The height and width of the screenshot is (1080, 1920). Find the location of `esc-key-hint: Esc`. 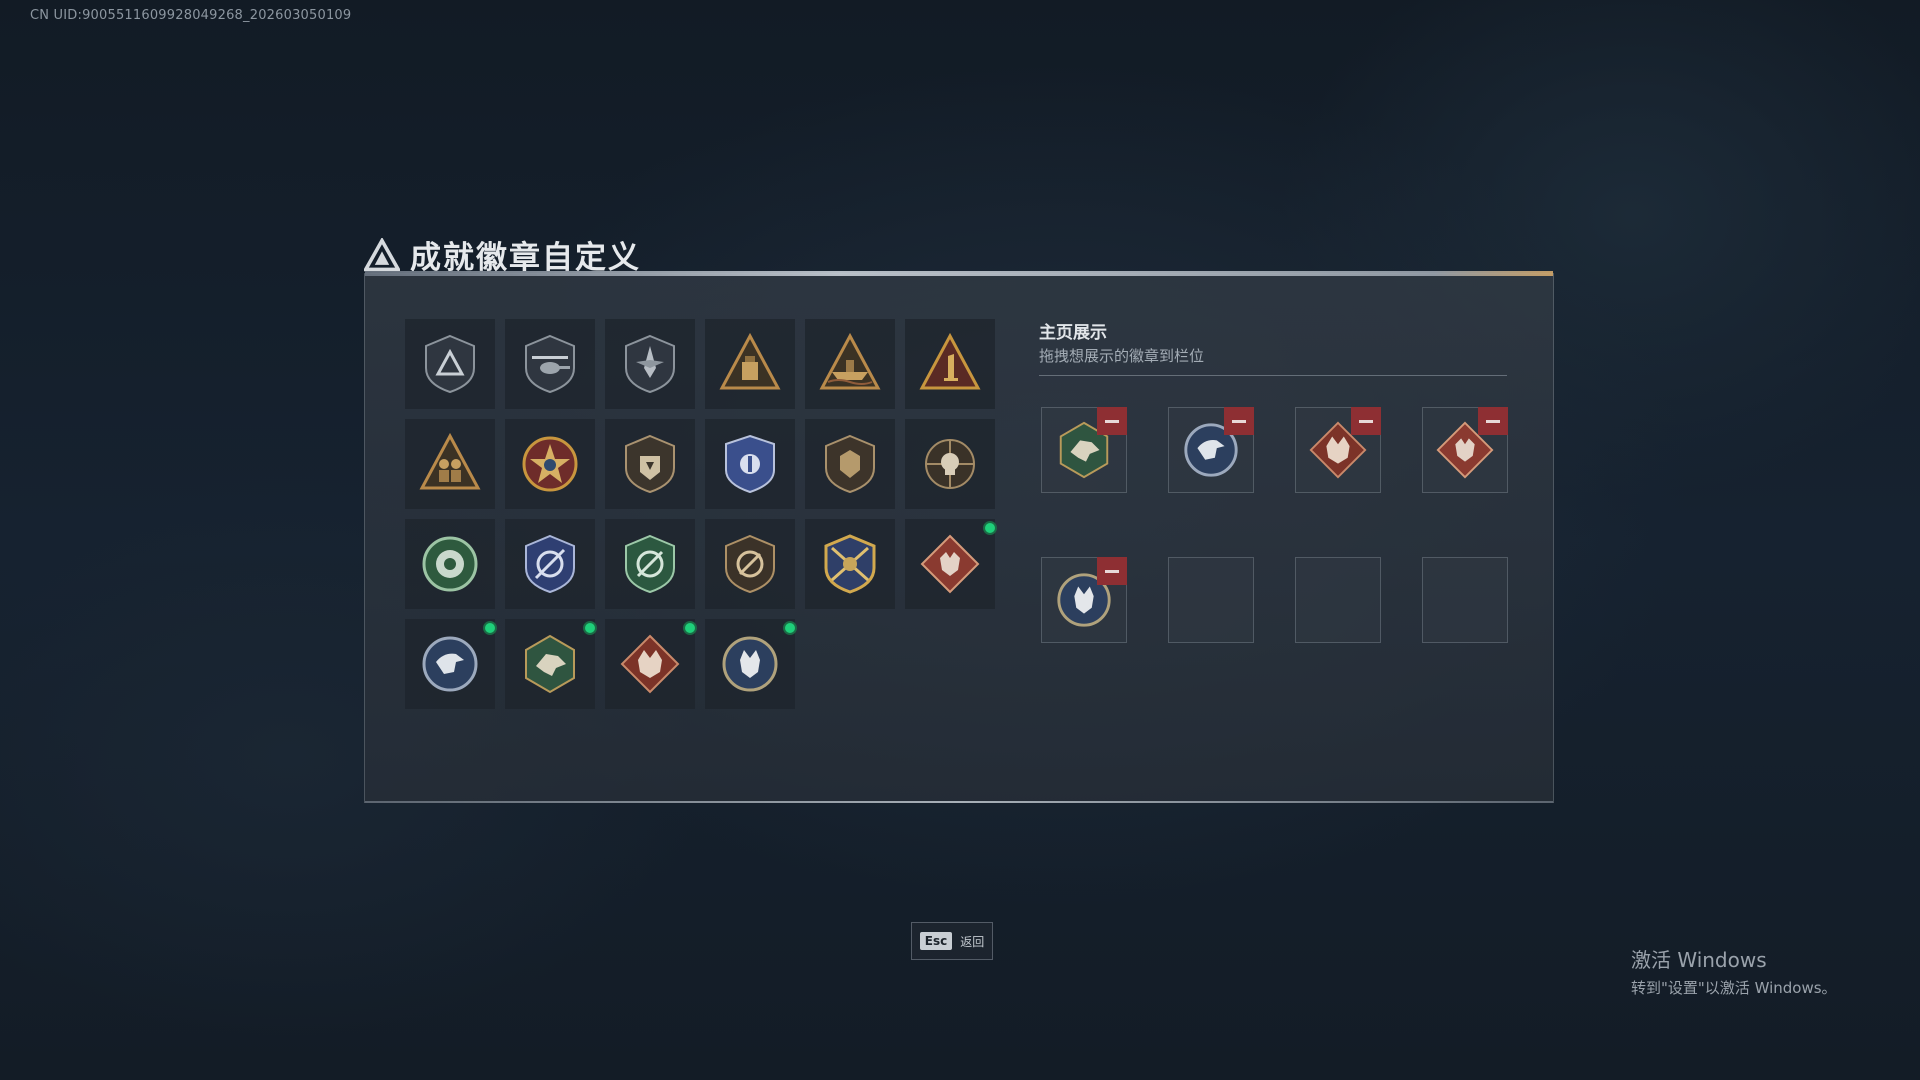

esc-key-hint: Esc is located at coordinates (936, 941).